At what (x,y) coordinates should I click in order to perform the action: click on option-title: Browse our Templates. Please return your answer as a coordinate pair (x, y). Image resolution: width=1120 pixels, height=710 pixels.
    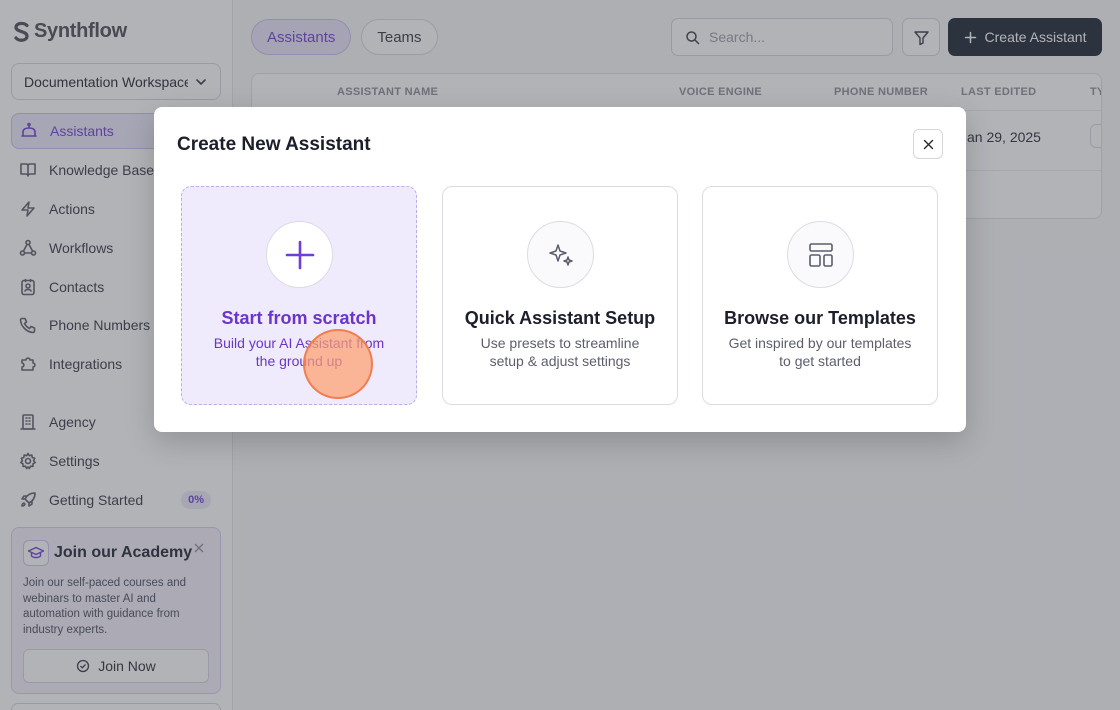
    Looking at the image, I should click on (820, 318).